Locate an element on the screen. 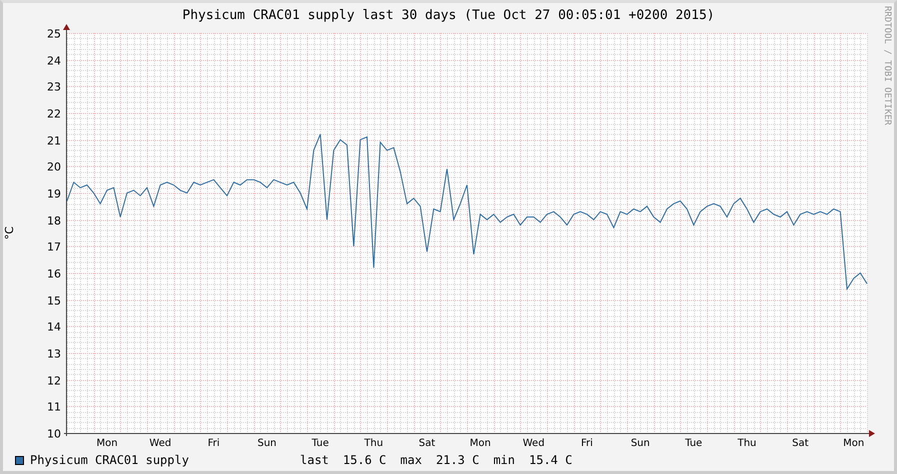 Image resolution: width=897 pixels, height=474 pixels. credit-text: RRDTOOL / TOBI OETIKER is located at coordinates (887, 66).